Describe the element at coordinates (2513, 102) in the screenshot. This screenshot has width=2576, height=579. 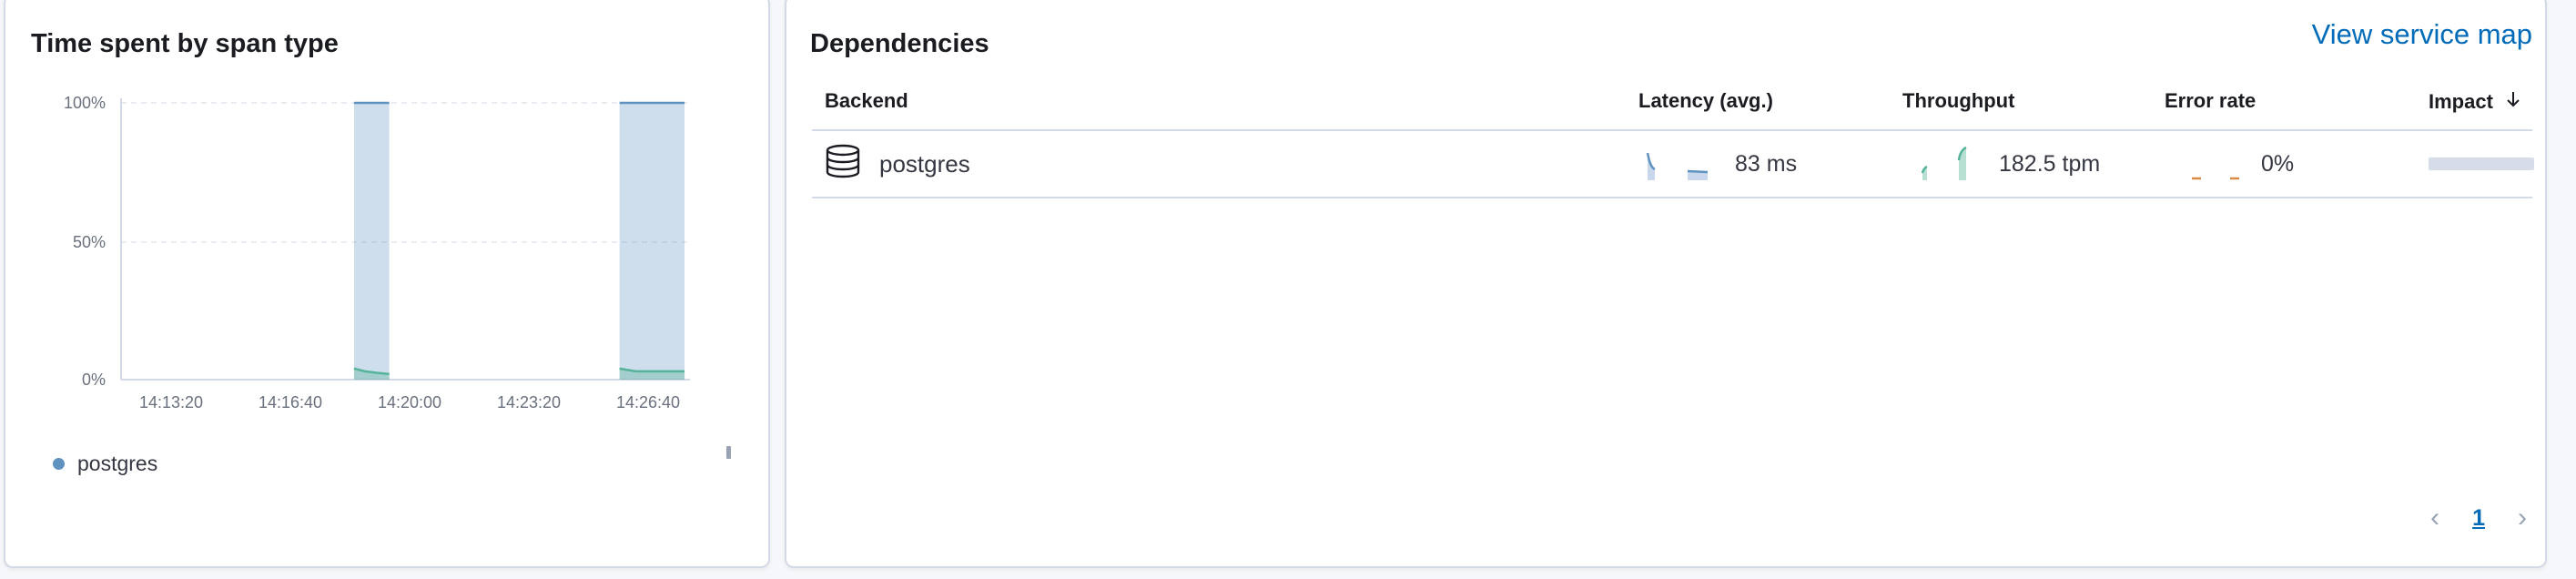
I see `arrow-down-icon` at that location.